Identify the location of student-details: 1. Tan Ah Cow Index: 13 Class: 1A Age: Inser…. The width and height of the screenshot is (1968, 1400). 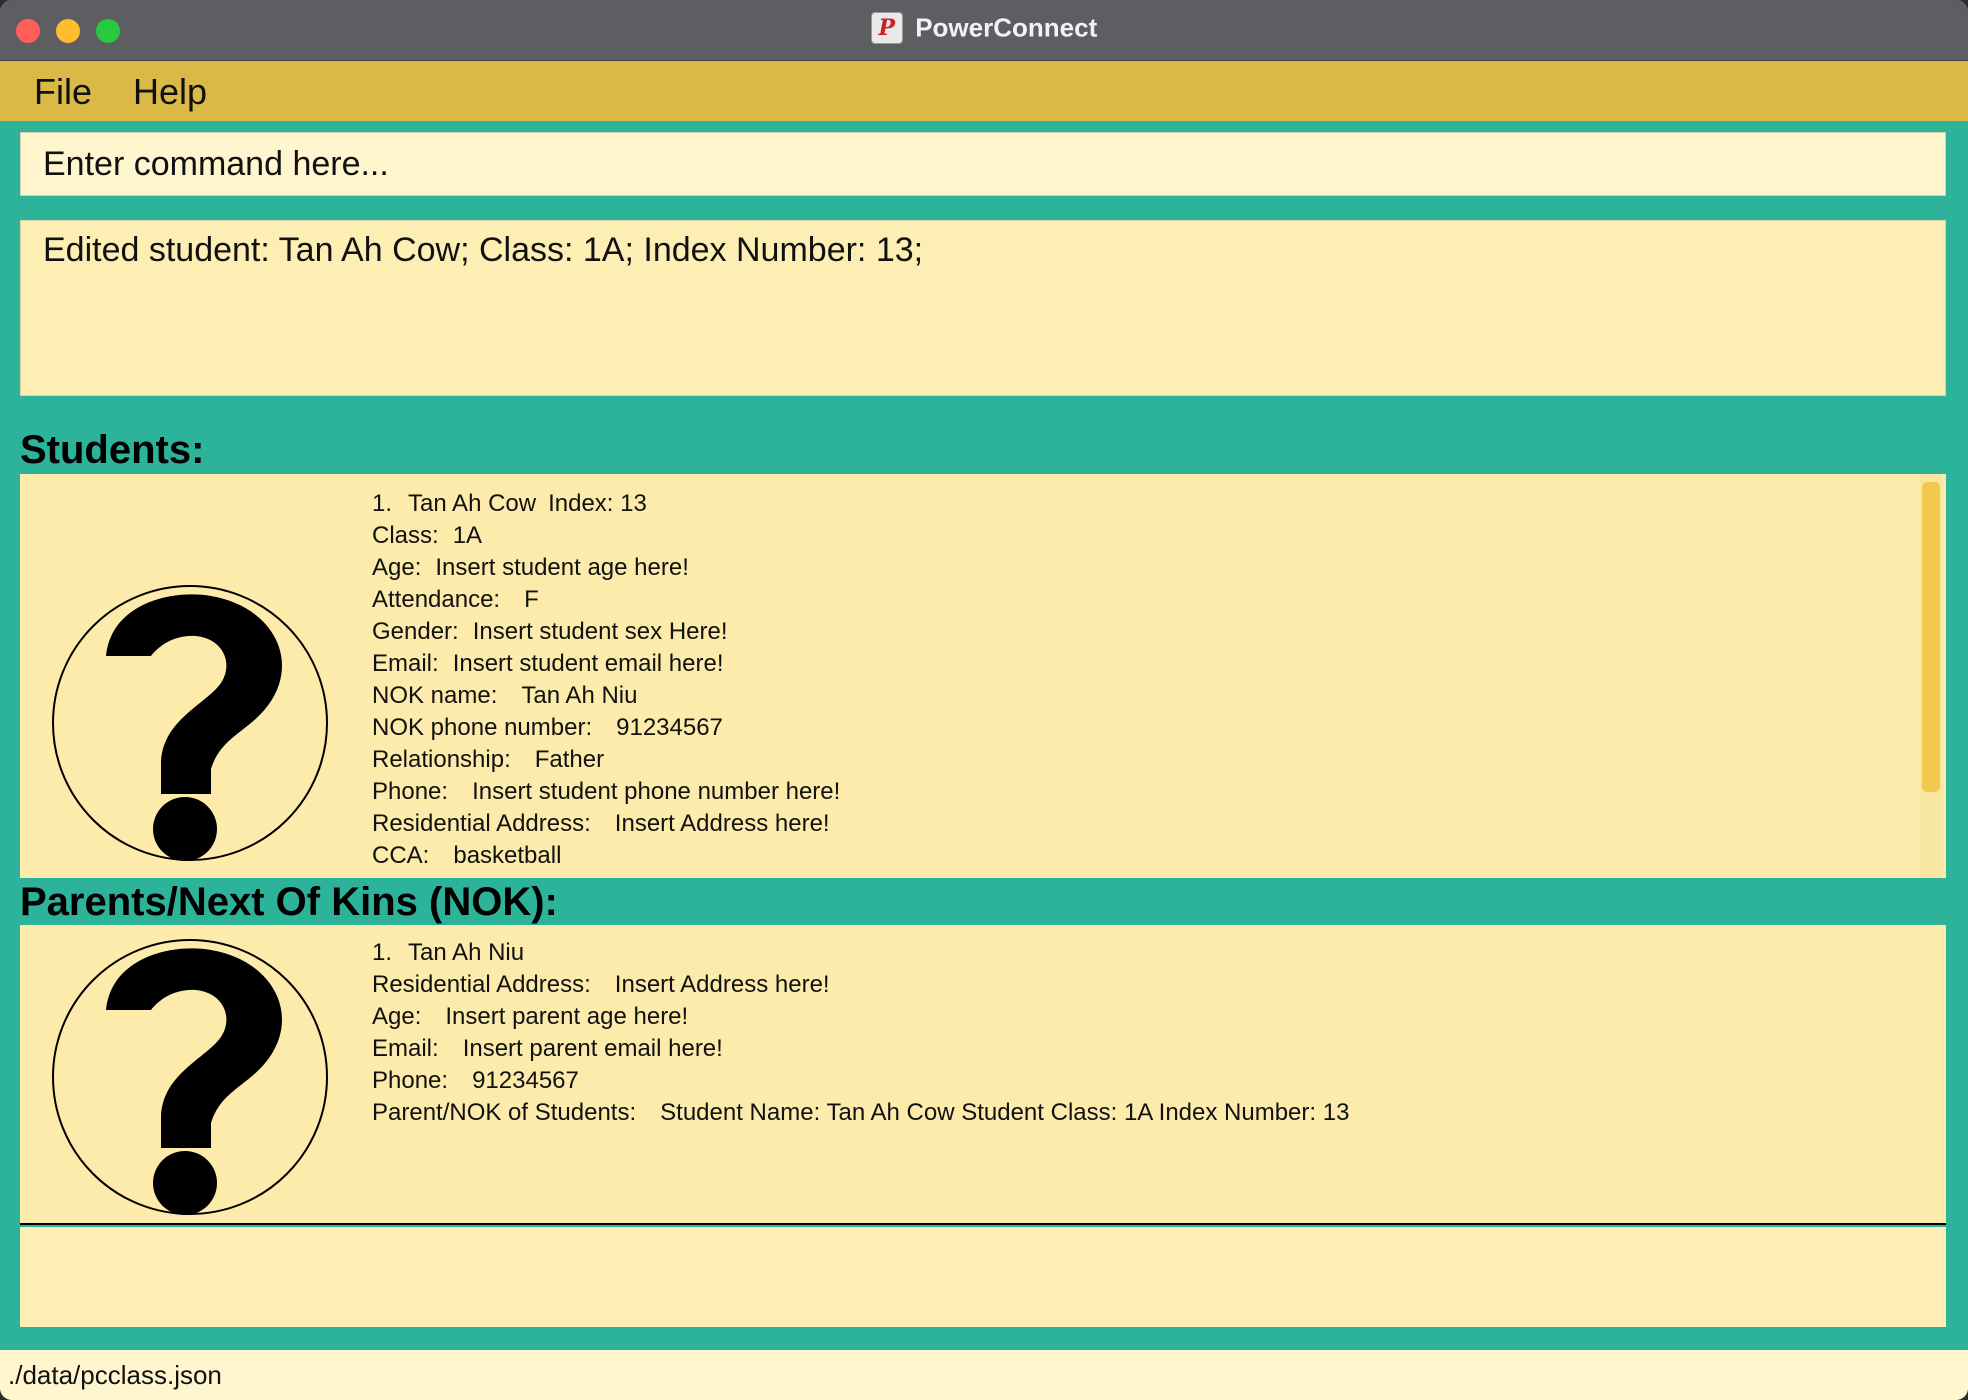
(606, 680).